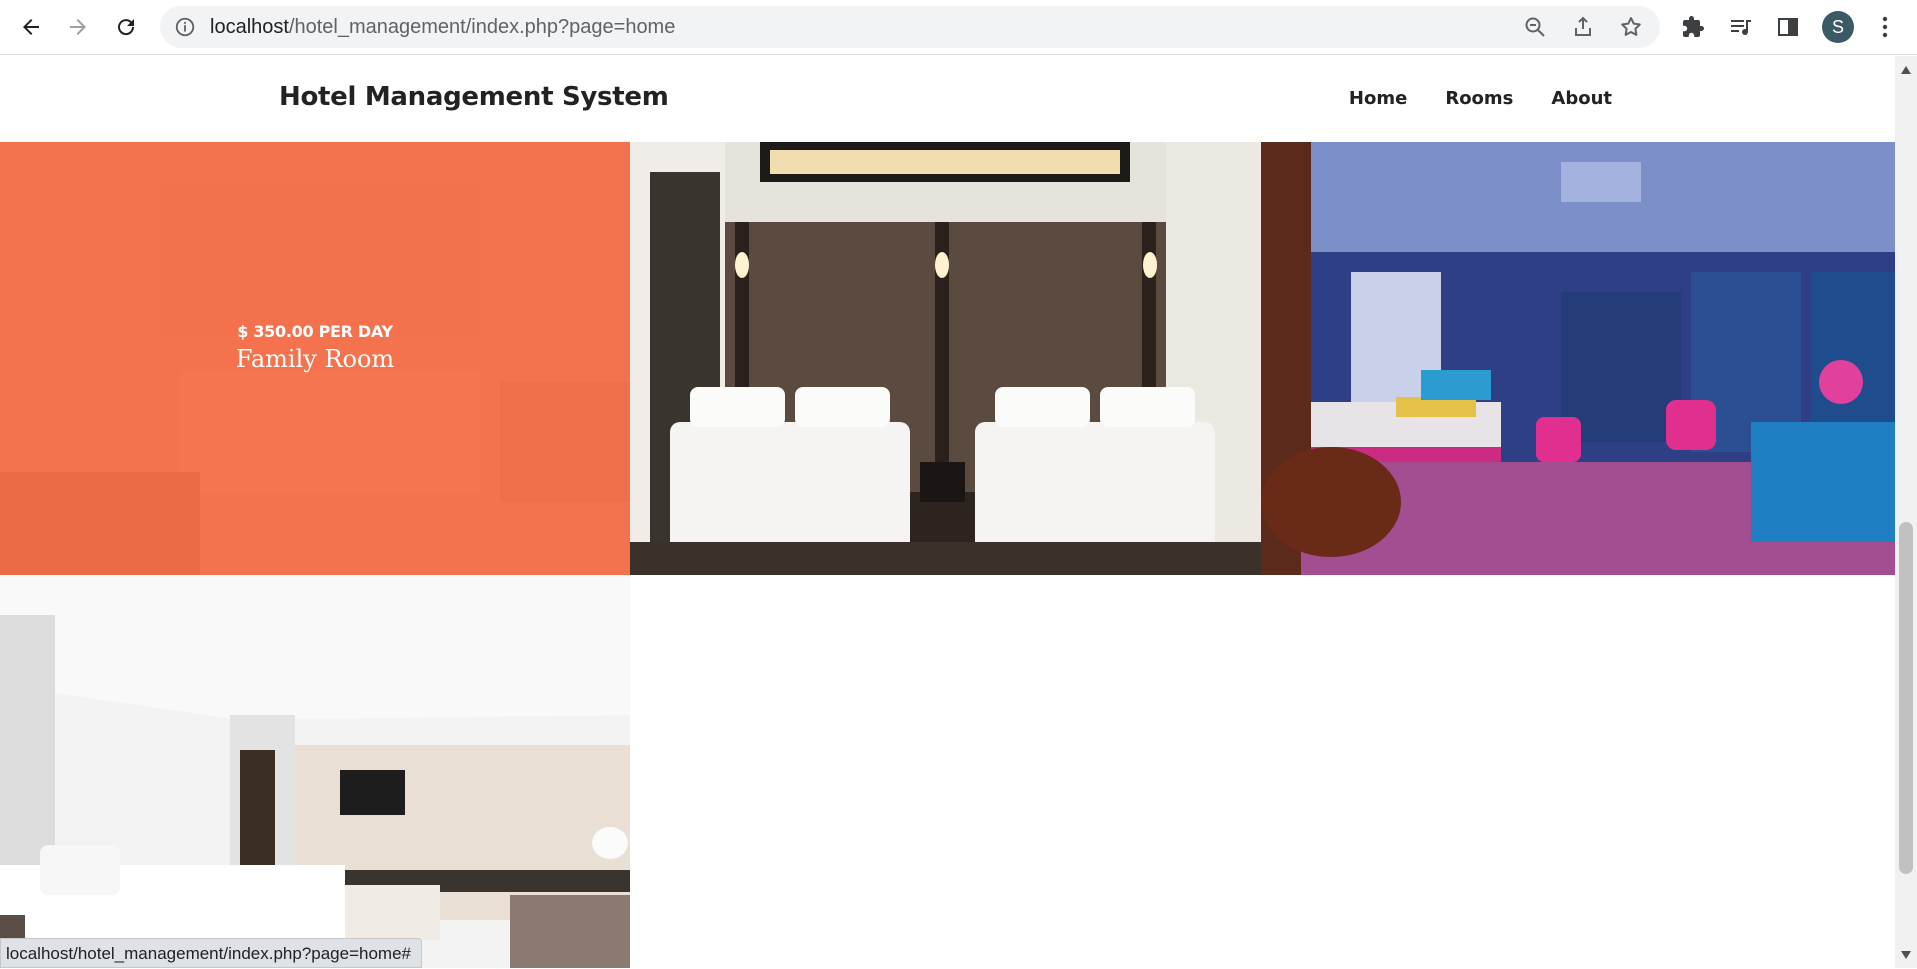  What do you see at coordinates (947, 99) in the screenshot?
I see `site-header: Hotel Management System Home Rooms About` at bounding box center [947, 99].